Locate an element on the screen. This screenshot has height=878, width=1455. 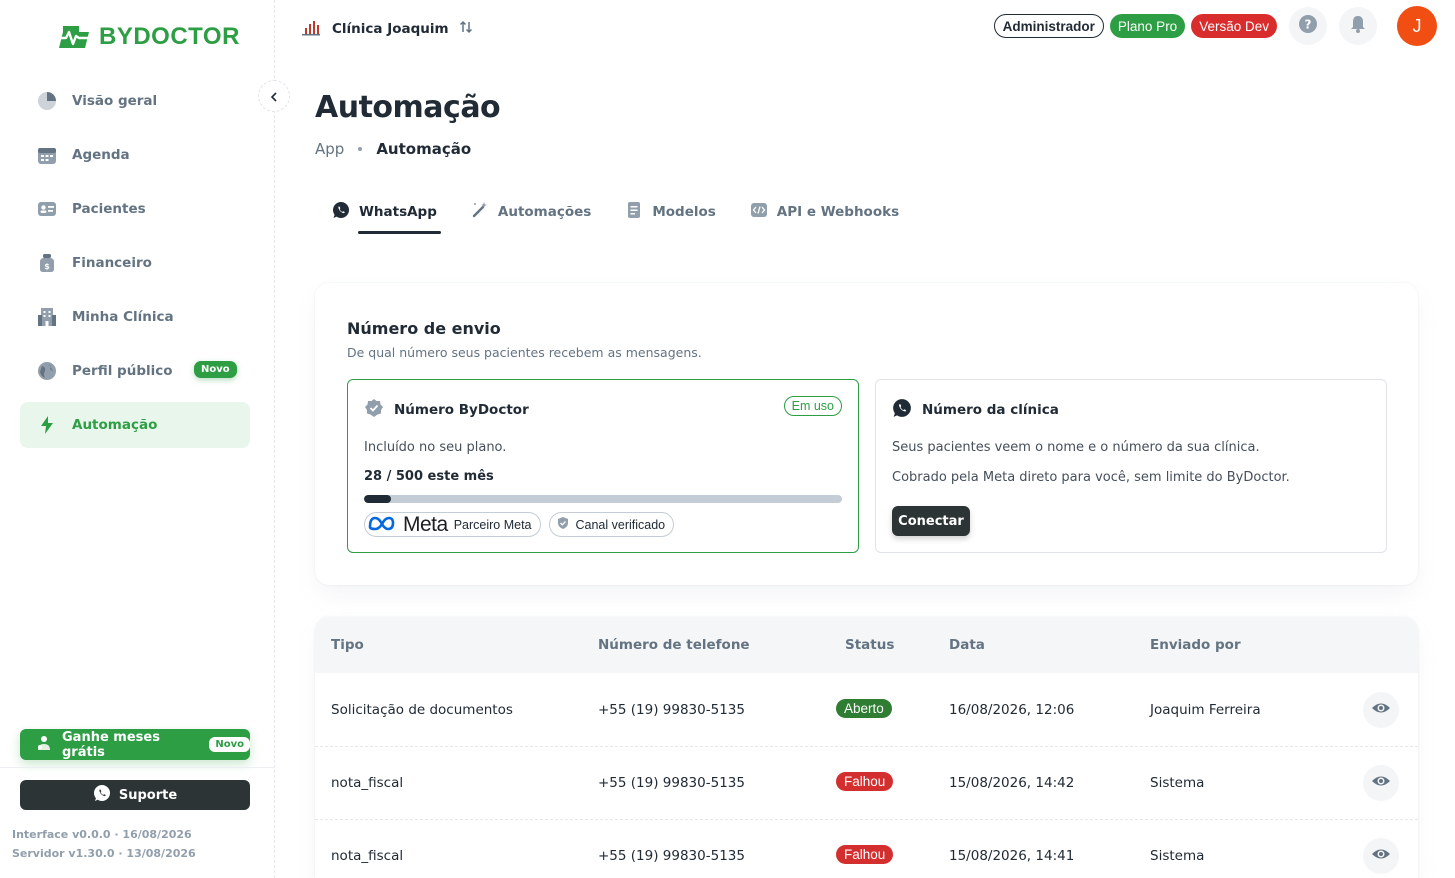
sidebar-item-label: Agenda is located at coordinates (101, 155).